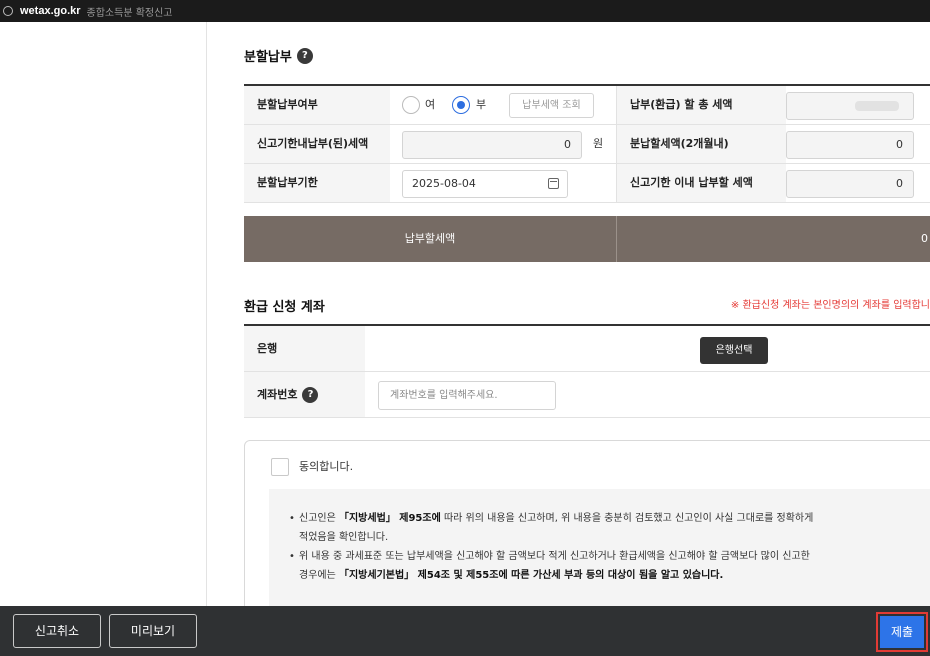  What do you see at coordinates (553, 183) in the screenshot?
I see `calendar-icon` at bounding box center [553, 183].